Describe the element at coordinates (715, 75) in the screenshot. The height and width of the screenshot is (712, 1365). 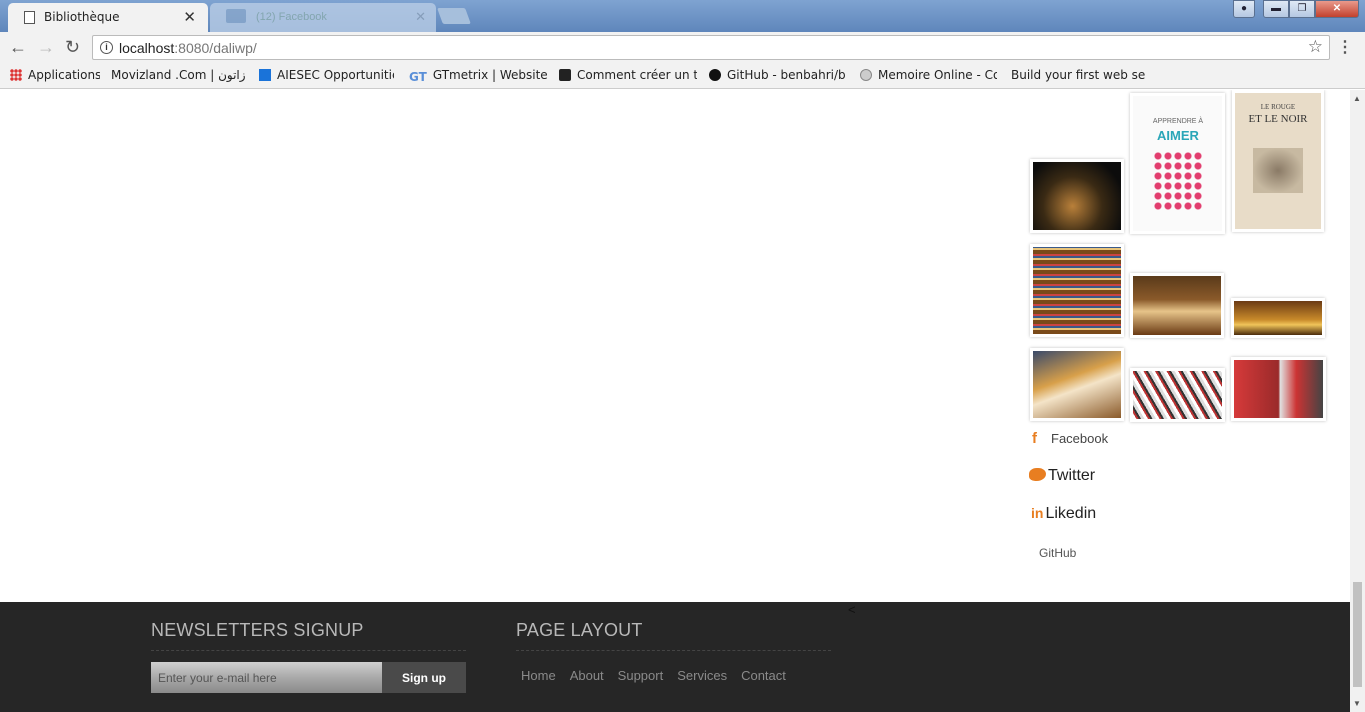
I see `github-icon` at that location.